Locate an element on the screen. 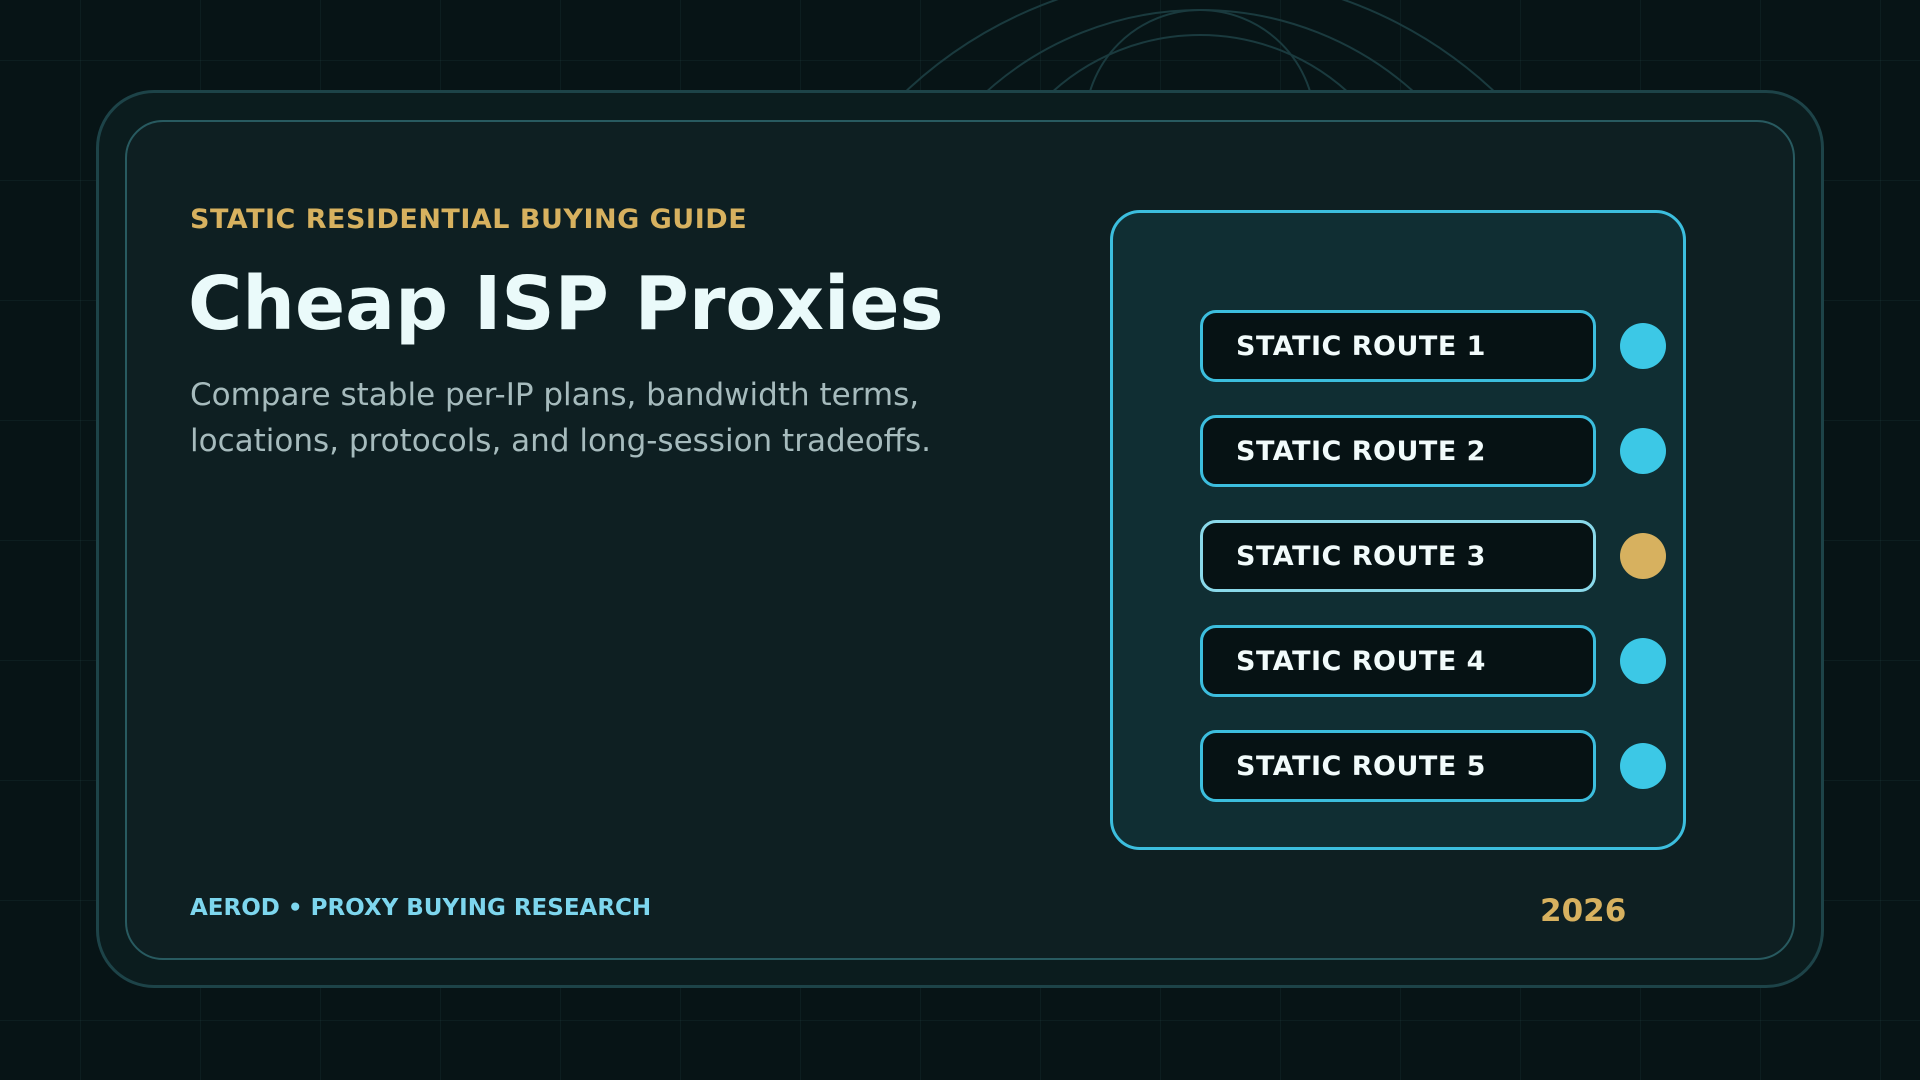 The image size is (1920, 1080). eyebrow-label: STATIC RESIDENTIAL BUYING GUIDE is located at coordinates (469, 219).